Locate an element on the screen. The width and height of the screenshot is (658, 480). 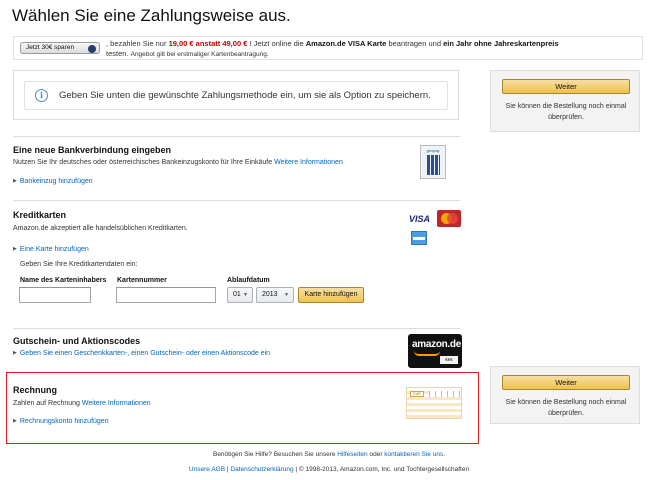
mastercard-logo is located at coordinates (449, 218).